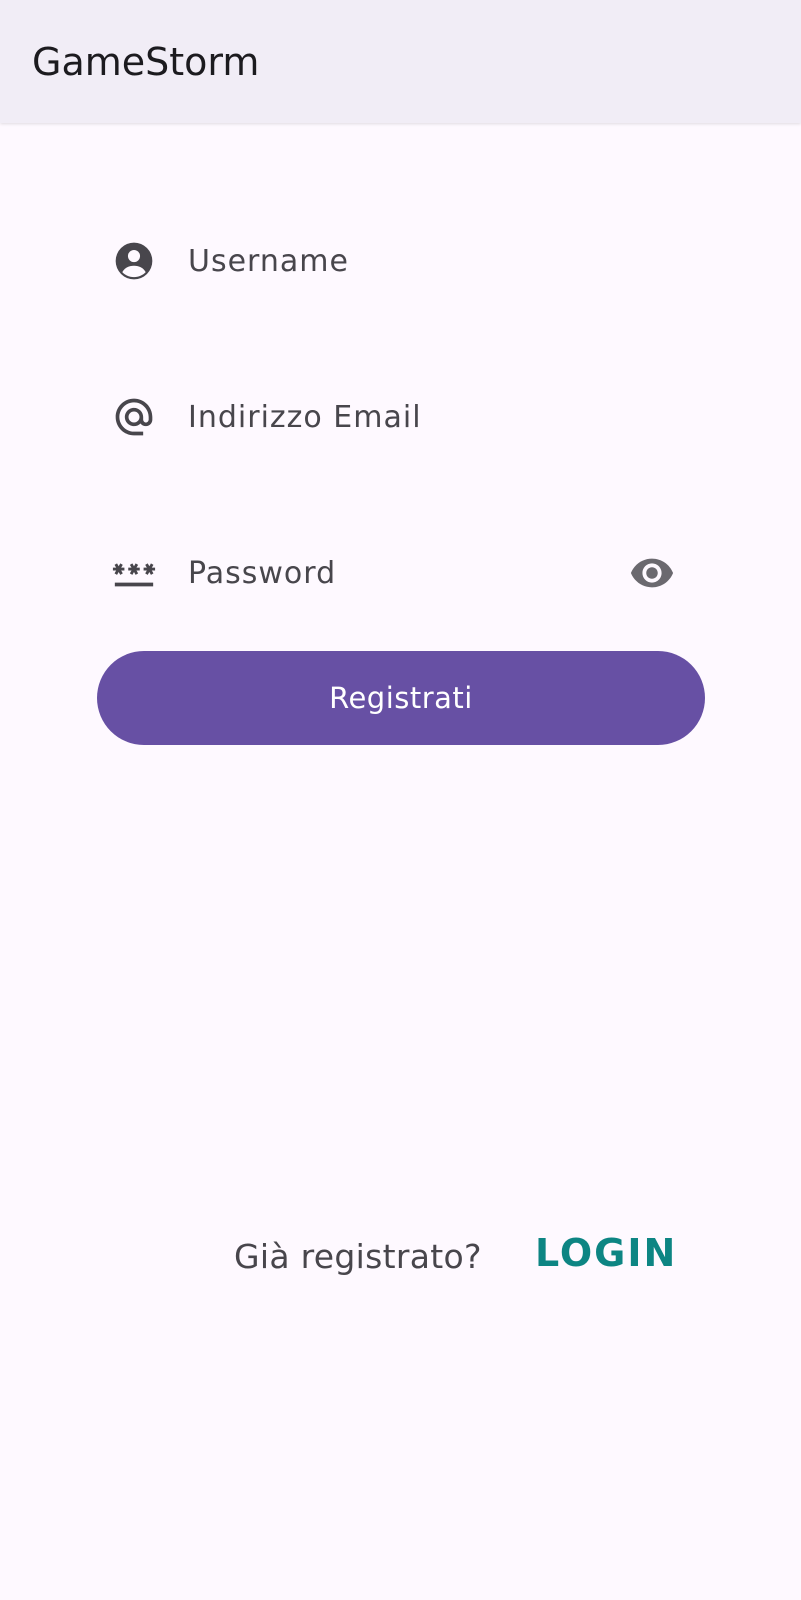 The height and width of the screenshot is (1600, 801). What do you see at coordinates (134, 261) in the screenshot?
I see `account-circle-icon` at bounding box center [134, 261].